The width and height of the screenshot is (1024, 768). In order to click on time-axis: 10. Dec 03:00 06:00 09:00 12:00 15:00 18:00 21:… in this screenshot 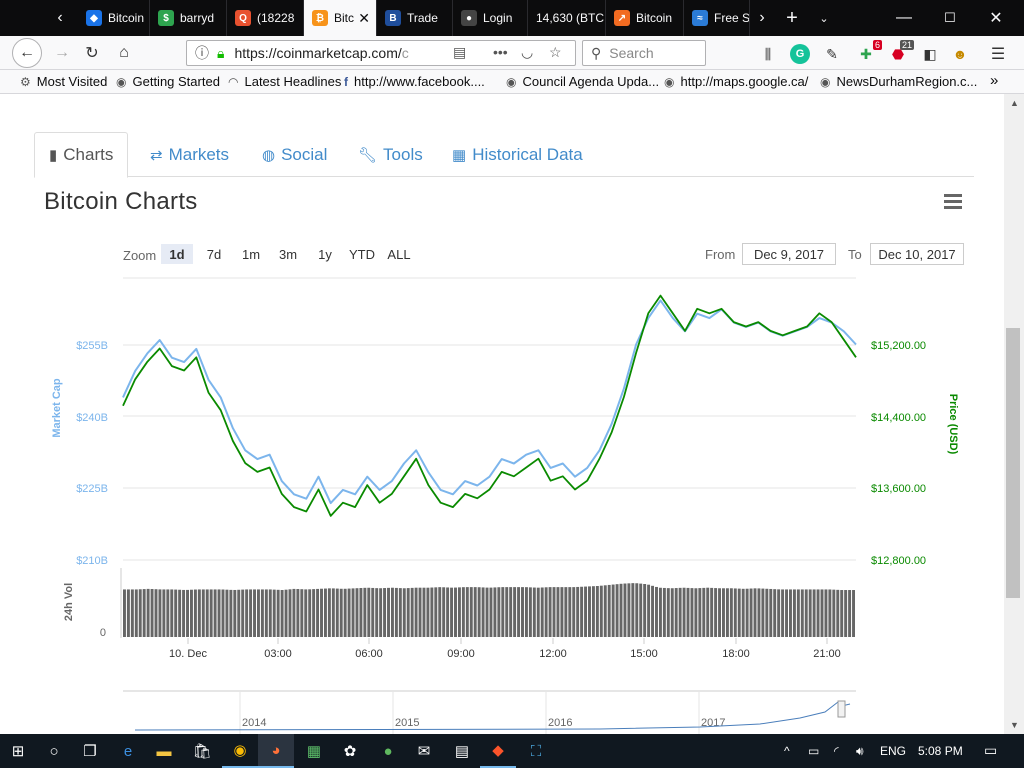, I will do `click(505, 649)`.